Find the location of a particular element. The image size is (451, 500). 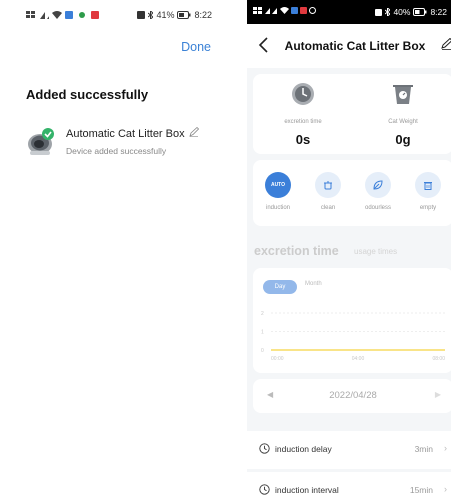

setting-label: induction delay is located at coordinates (303, 449).